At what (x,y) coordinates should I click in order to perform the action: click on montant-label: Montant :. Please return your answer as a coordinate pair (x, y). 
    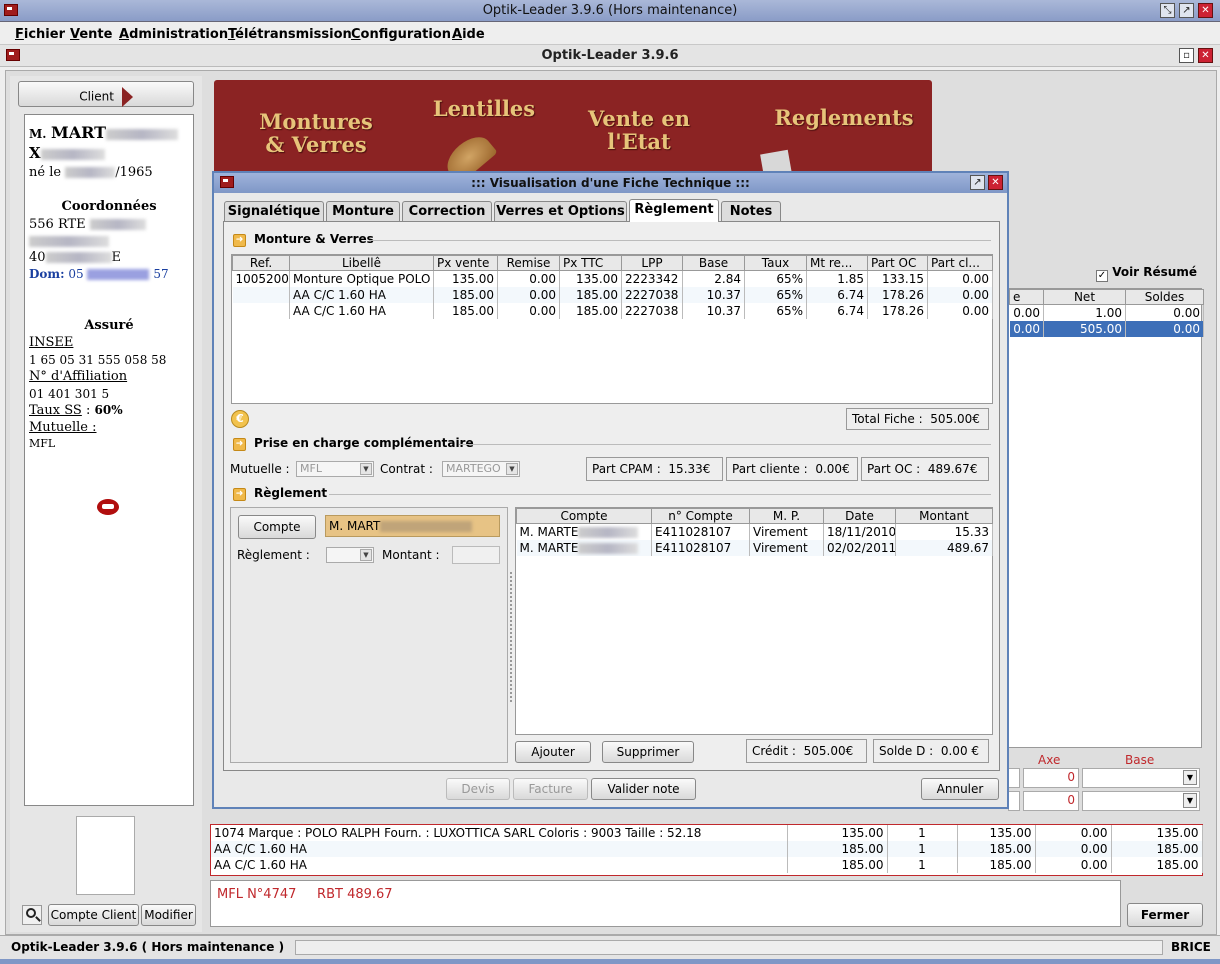
    Looking at the image, I should click on (411, 555).